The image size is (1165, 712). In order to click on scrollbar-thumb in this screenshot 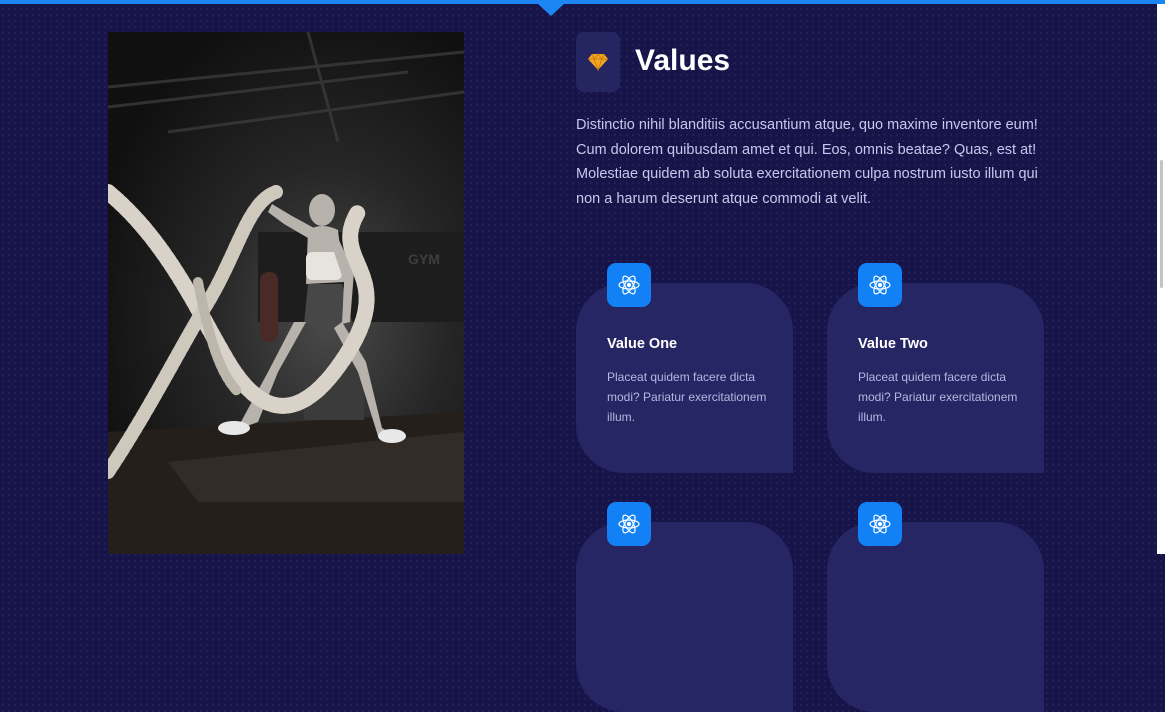, I will do `click(1161, 224)`.